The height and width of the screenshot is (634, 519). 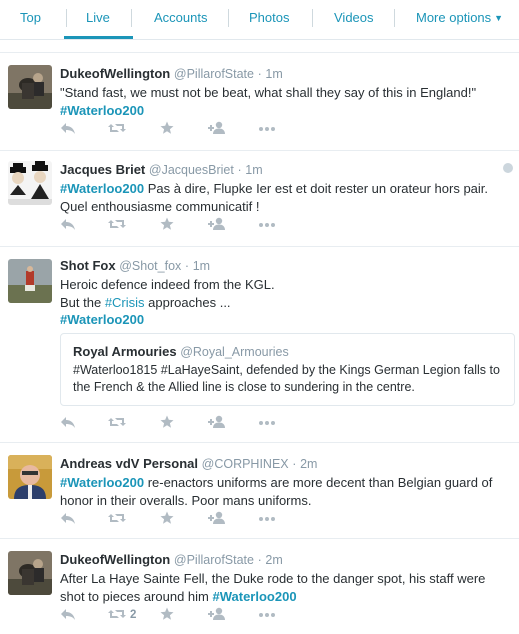 What do you see at coordinates (150, 266) in the screenshot?
I see `username: @Shot_fox` at bounding box center [150, 266].